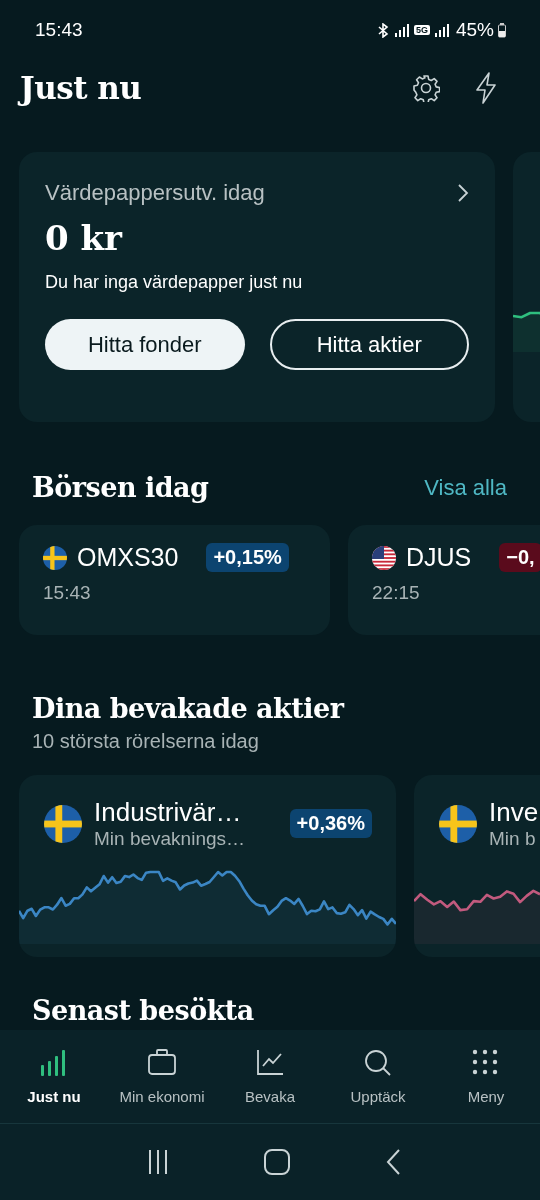 The width and height of the screenshot is (540, 1200). Describe the element at coordinates (270, 1063) in the screenshot. I see `line-chart-icon` at that location.